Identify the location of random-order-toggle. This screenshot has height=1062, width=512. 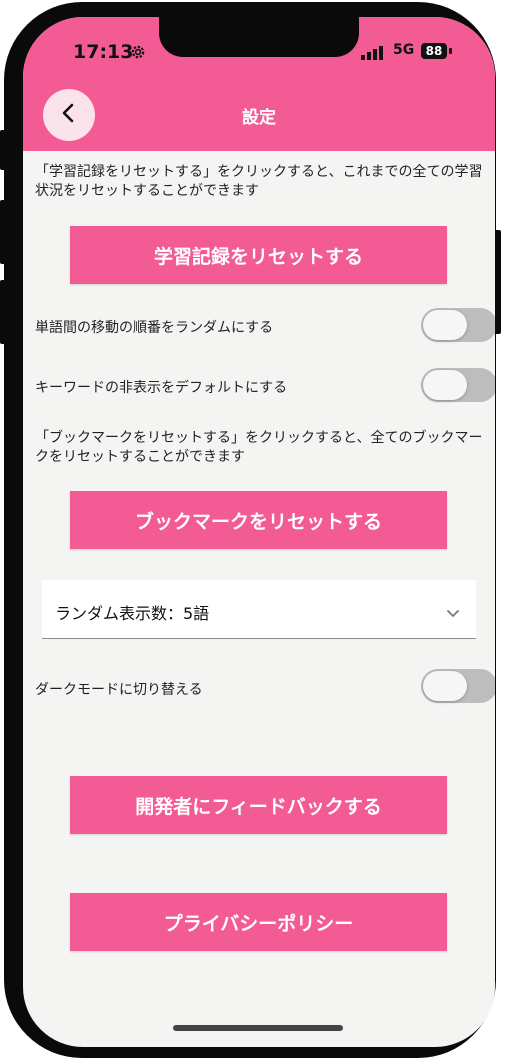
(458, 325).